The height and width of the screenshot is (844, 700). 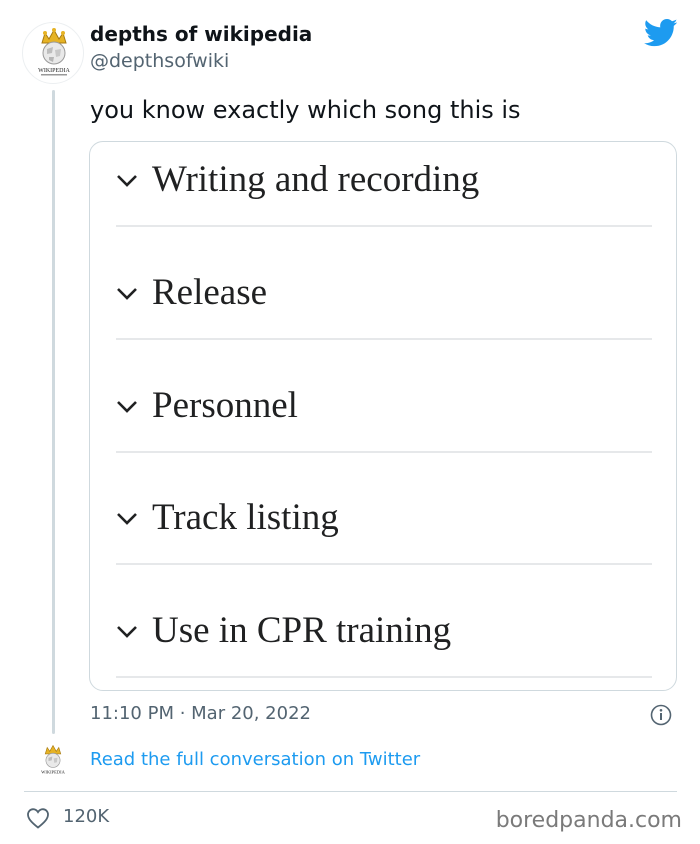 I want to click on footer-divider, so click(x=350, y=791).